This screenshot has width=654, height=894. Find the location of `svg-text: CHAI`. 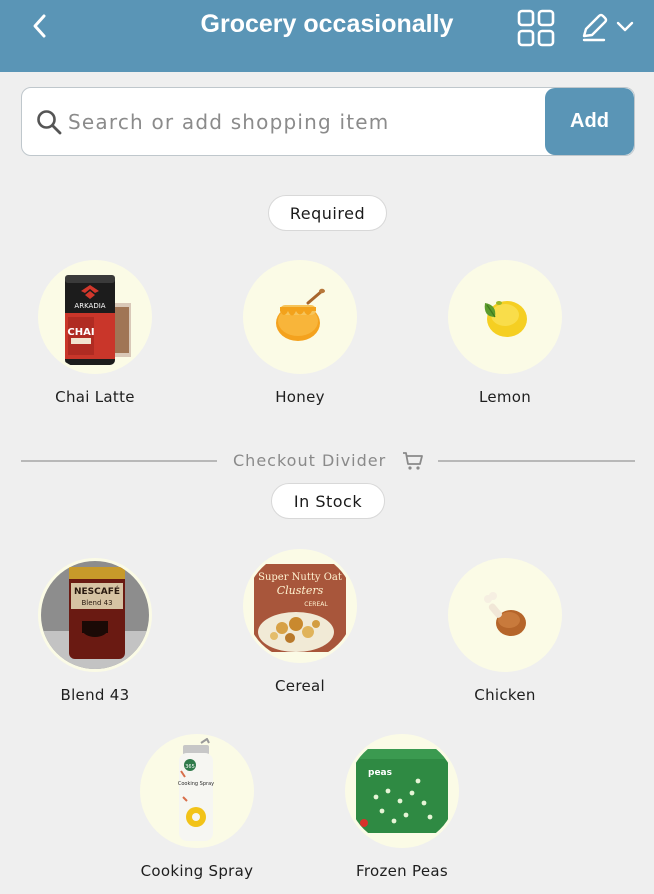

svg-text: CHAI is located at coordinates (80, 332).